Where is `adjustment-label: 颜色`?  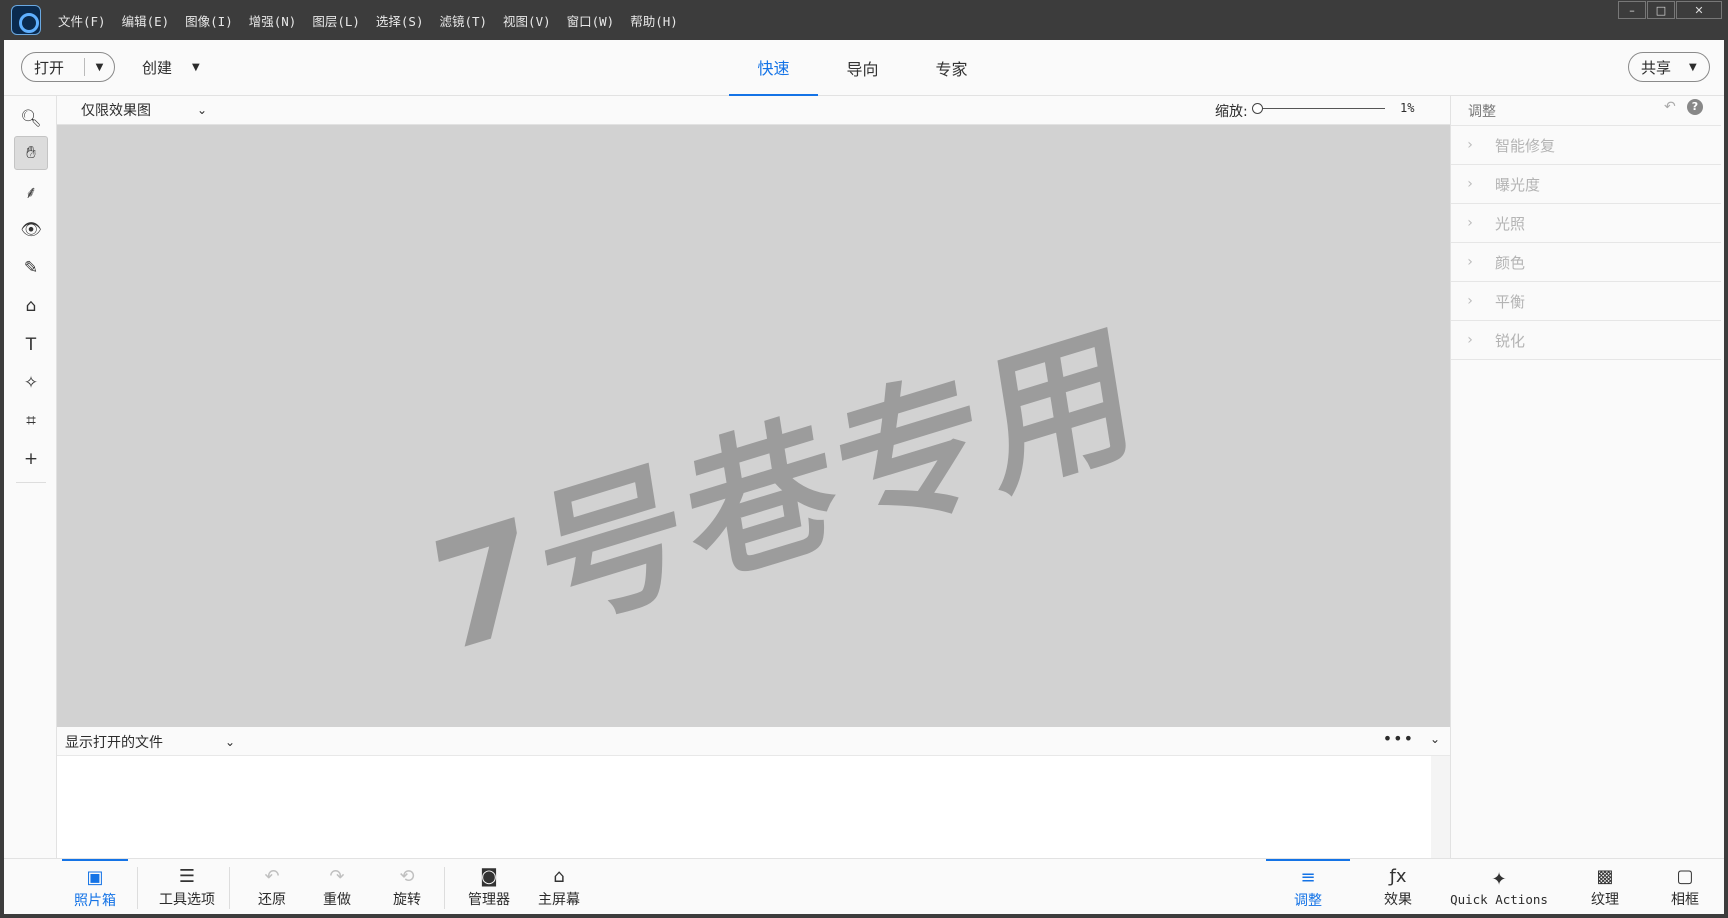
adjustment-label: 颜色 is located at coordinates (1510, 262).